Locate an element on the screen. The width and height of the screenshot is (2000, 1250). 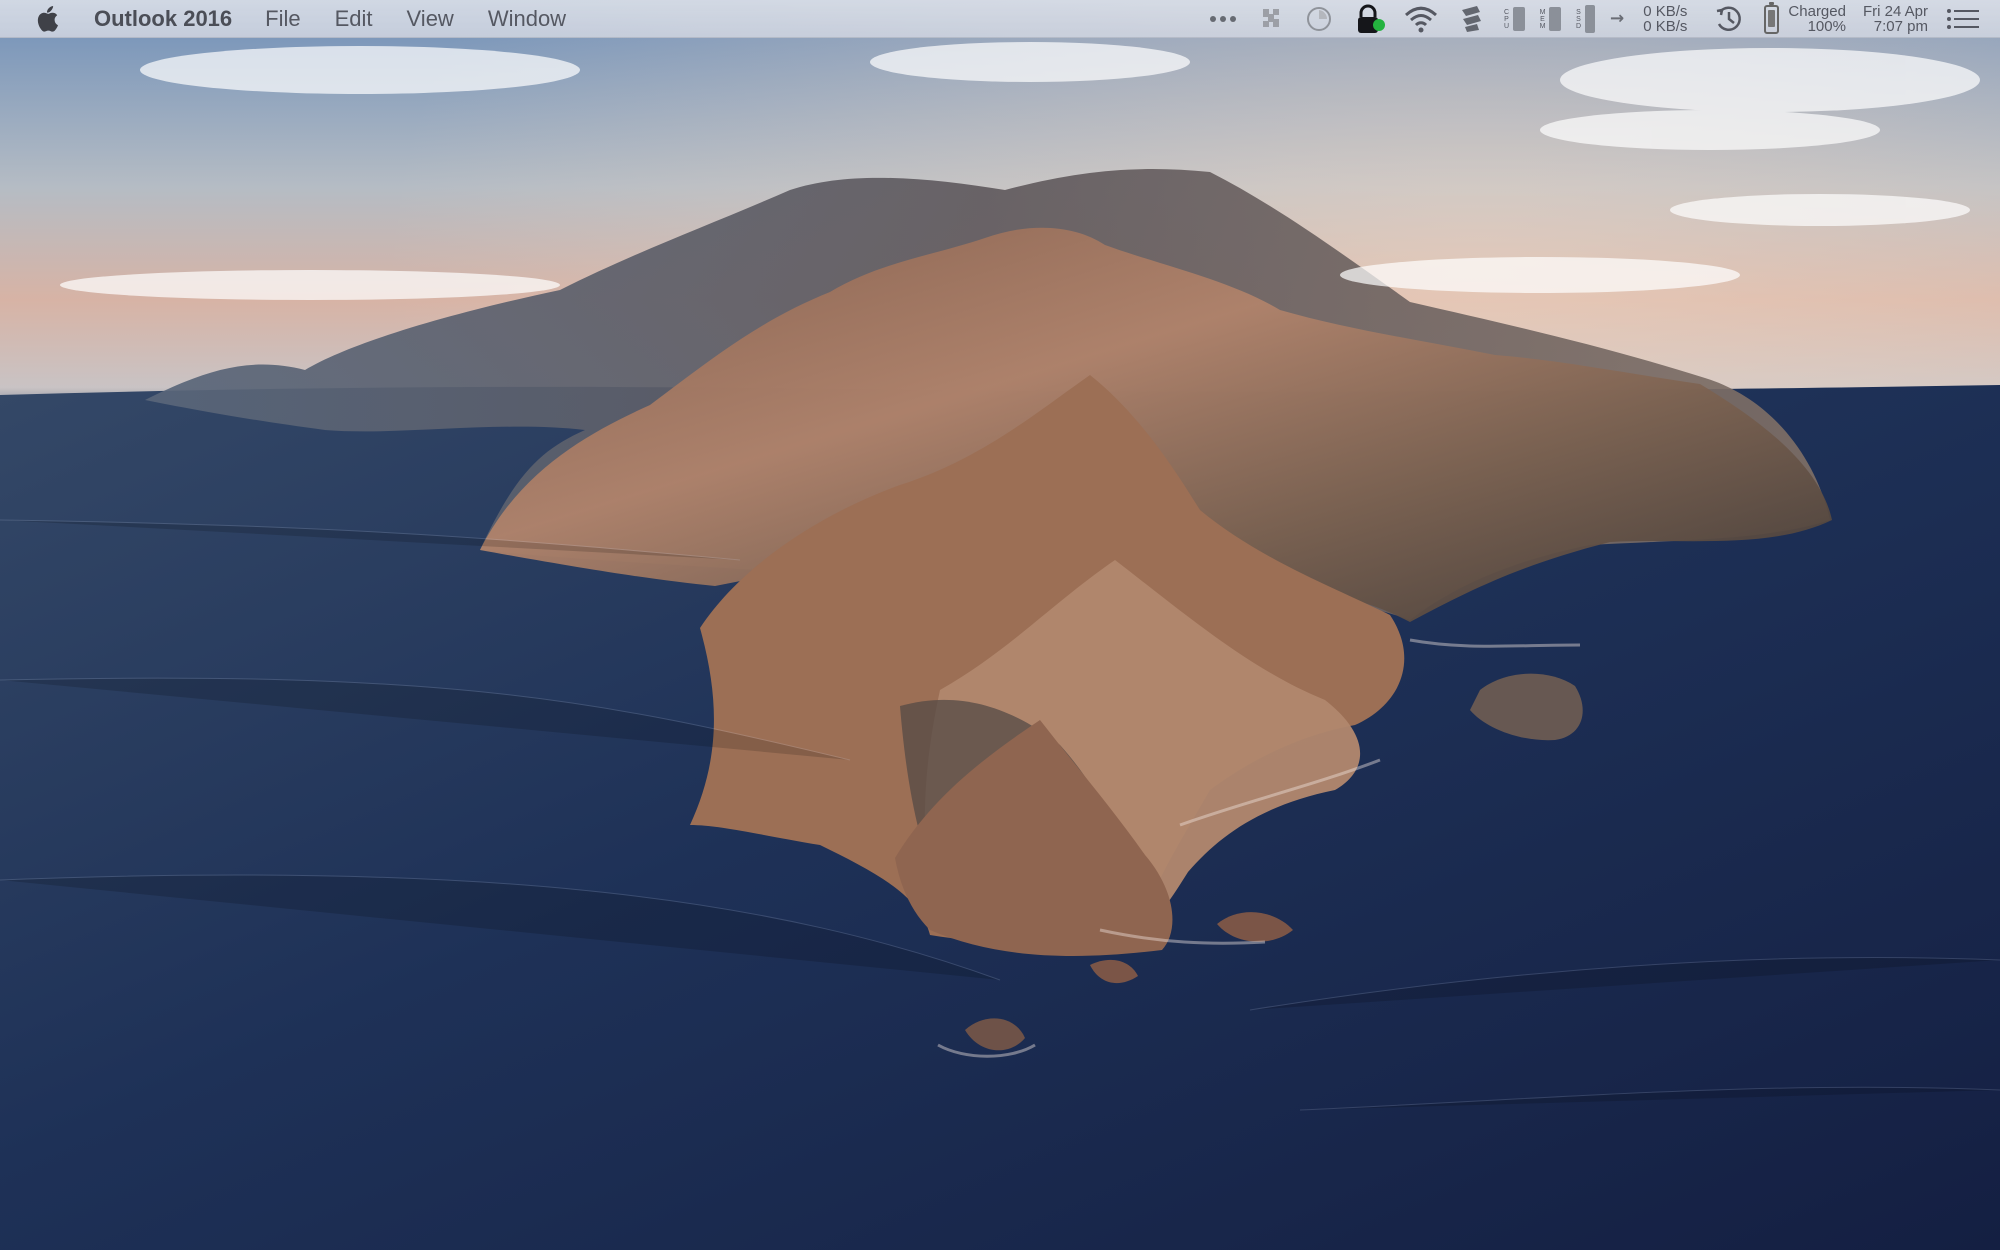
date-time: Fri 24 Apr 7:07 pm is located at coordinates (1895, 19).